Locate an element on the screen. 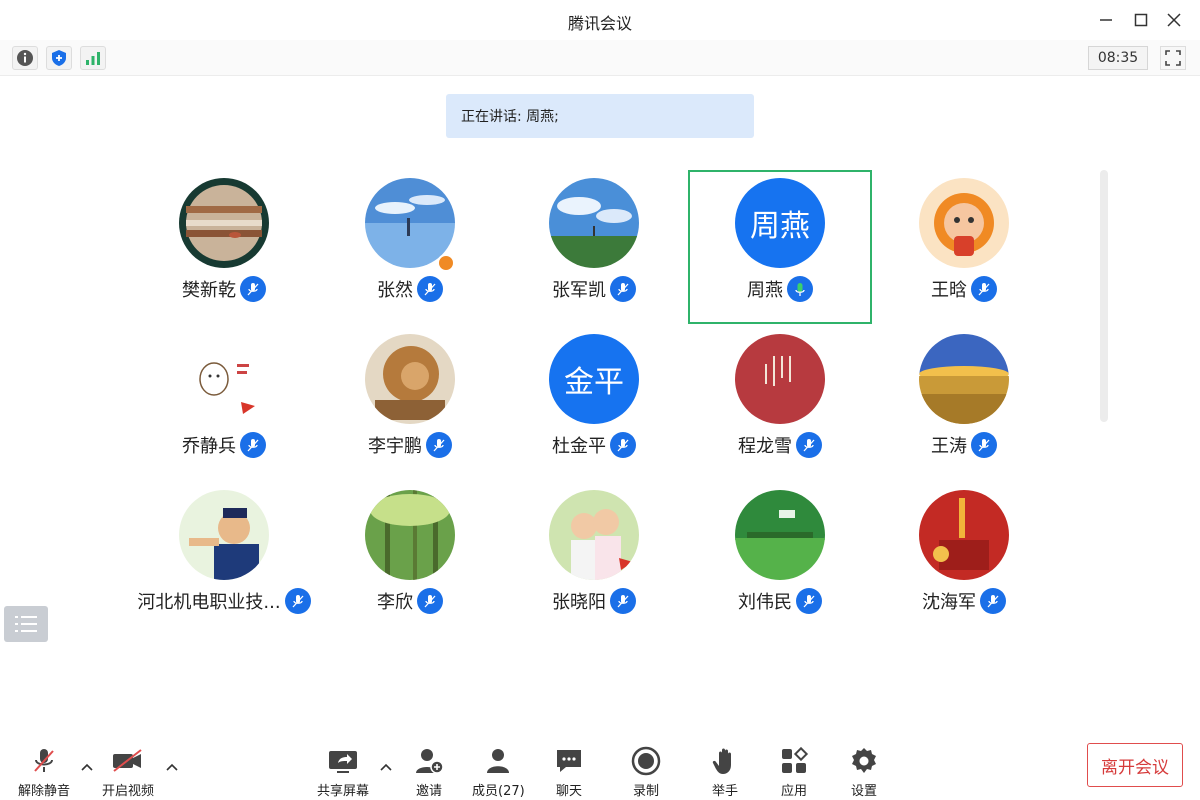 The image size is (1200, 800). members-icon is located at coordinates (498, 761).